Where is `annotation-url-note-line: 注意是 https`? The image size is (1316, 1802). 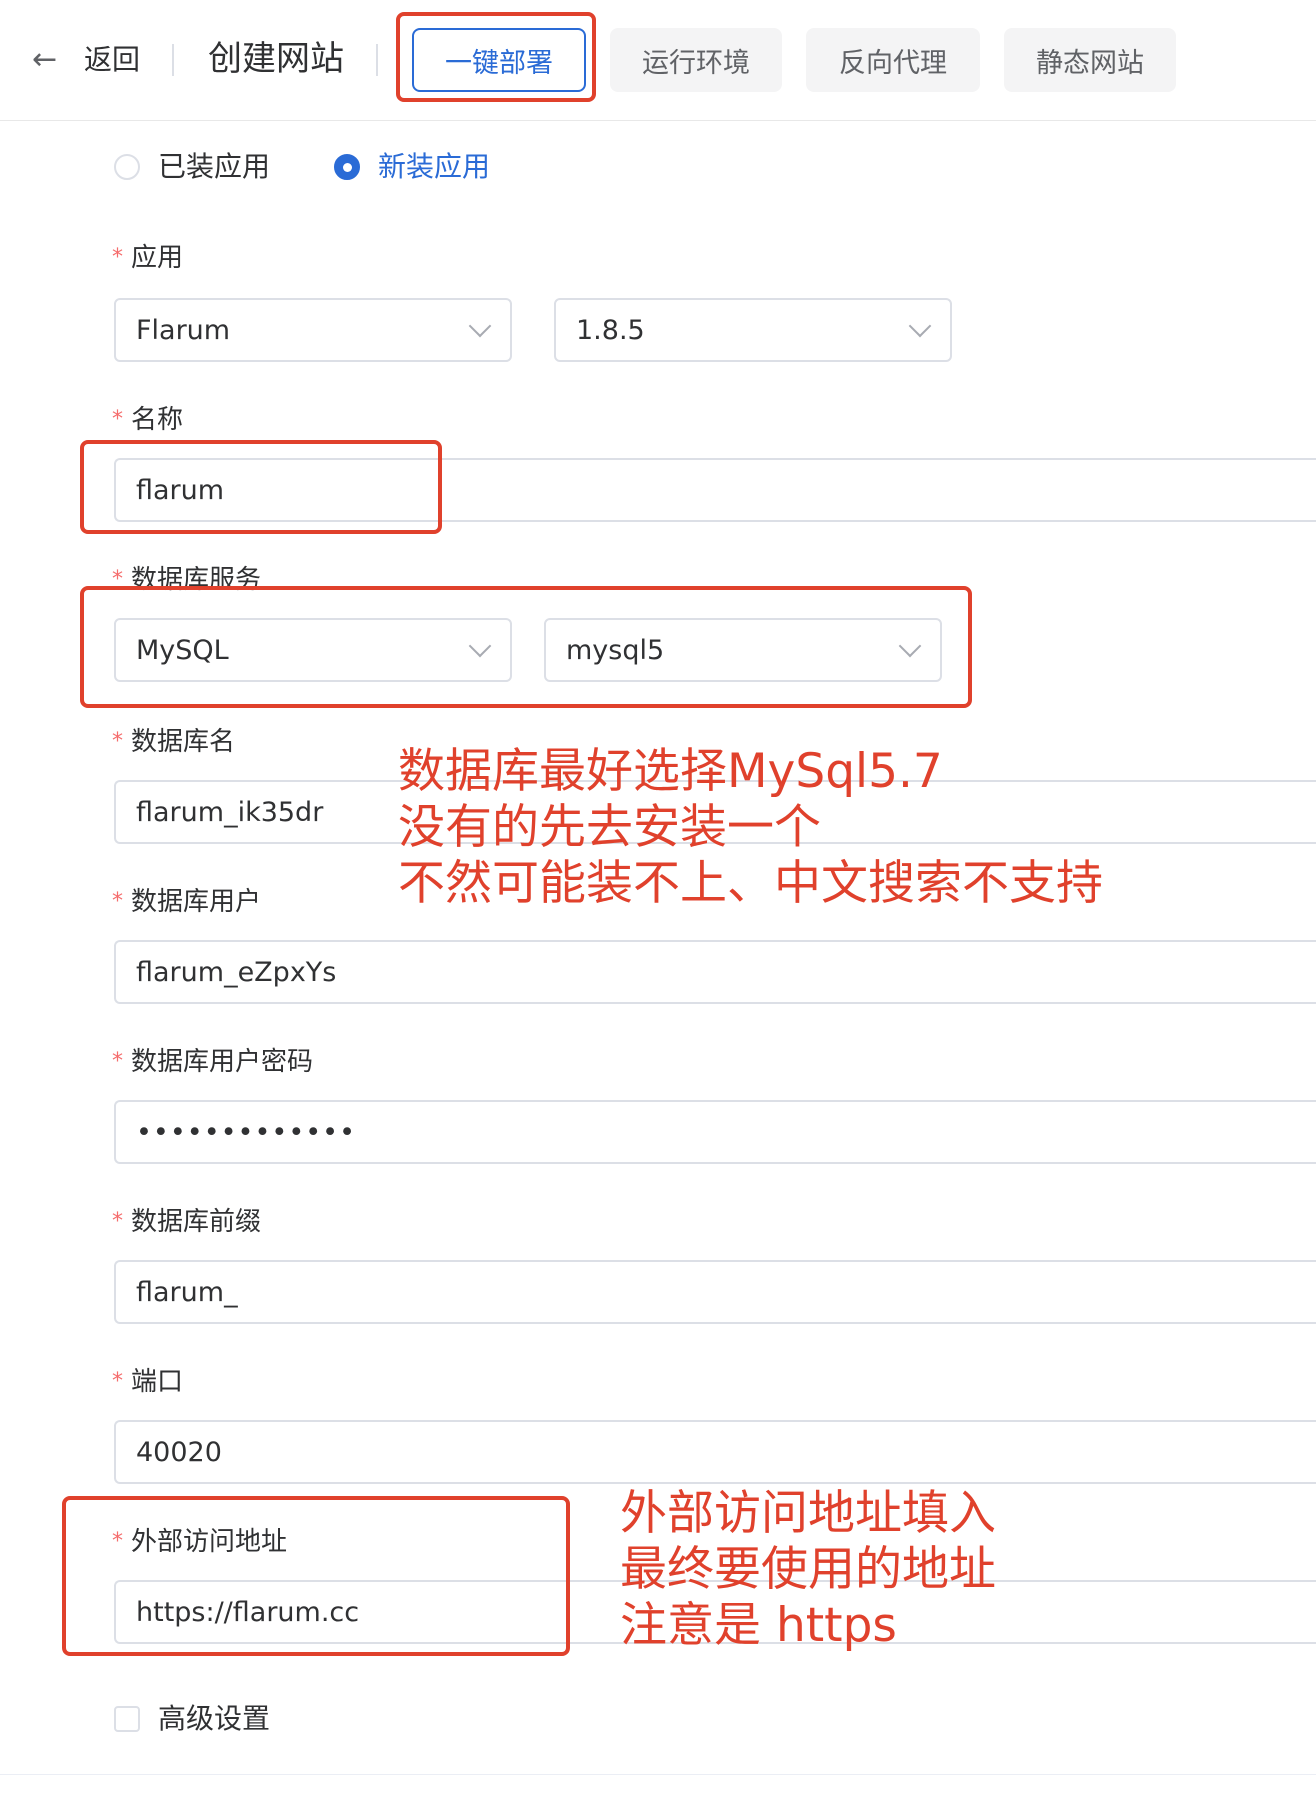
annotation-url-note-line: 注意是 https is located at coordinates (758, 1625).